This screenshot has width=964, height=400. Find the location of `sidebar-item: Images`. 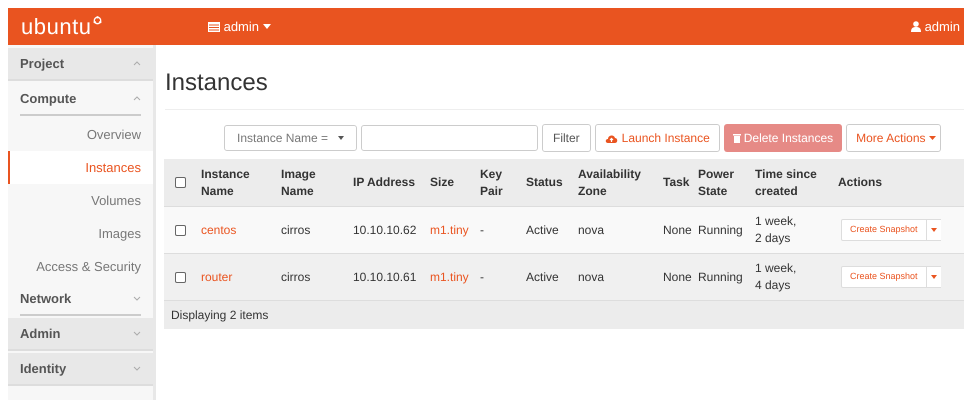

sidebar-item: Images is located at coordinates (80, 233).